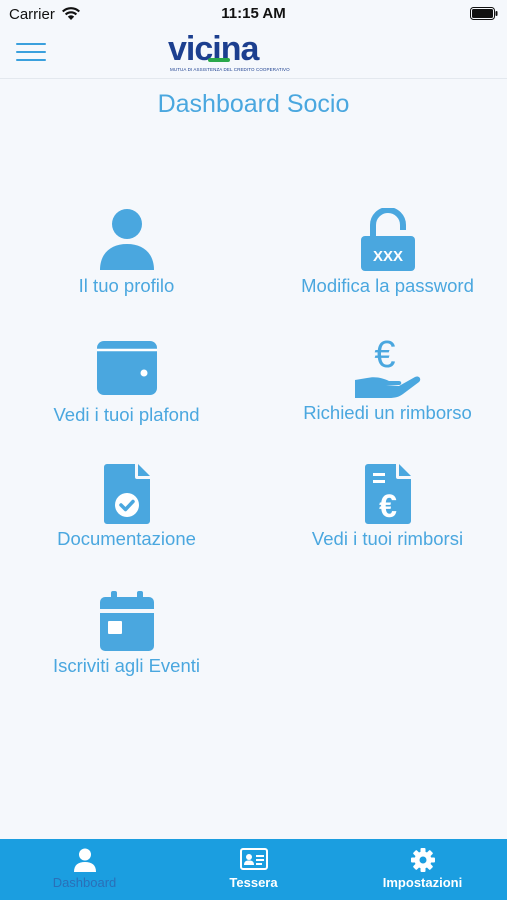 This screenshot has height=900, width=507. Describe the element at coordinates (126, 494) in the screenshot. I see `document-check-icon` at that location.